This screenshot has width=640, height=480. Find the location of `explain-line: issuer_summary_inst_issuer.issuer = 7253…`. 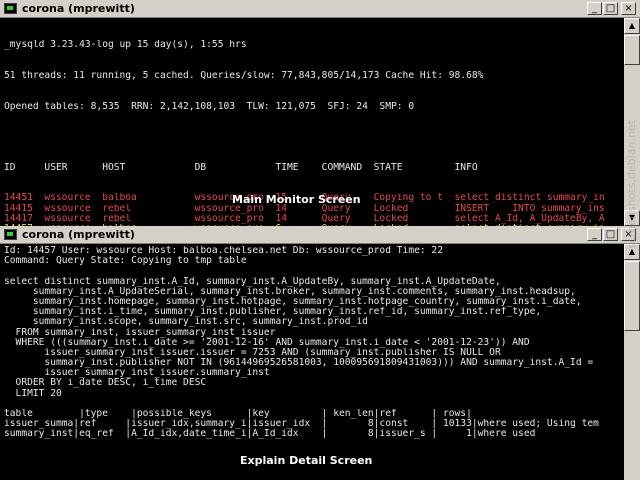

explain-line: issuer_summary_inst_issuer.issuer = 7253… is located at coordinates (252, 352).